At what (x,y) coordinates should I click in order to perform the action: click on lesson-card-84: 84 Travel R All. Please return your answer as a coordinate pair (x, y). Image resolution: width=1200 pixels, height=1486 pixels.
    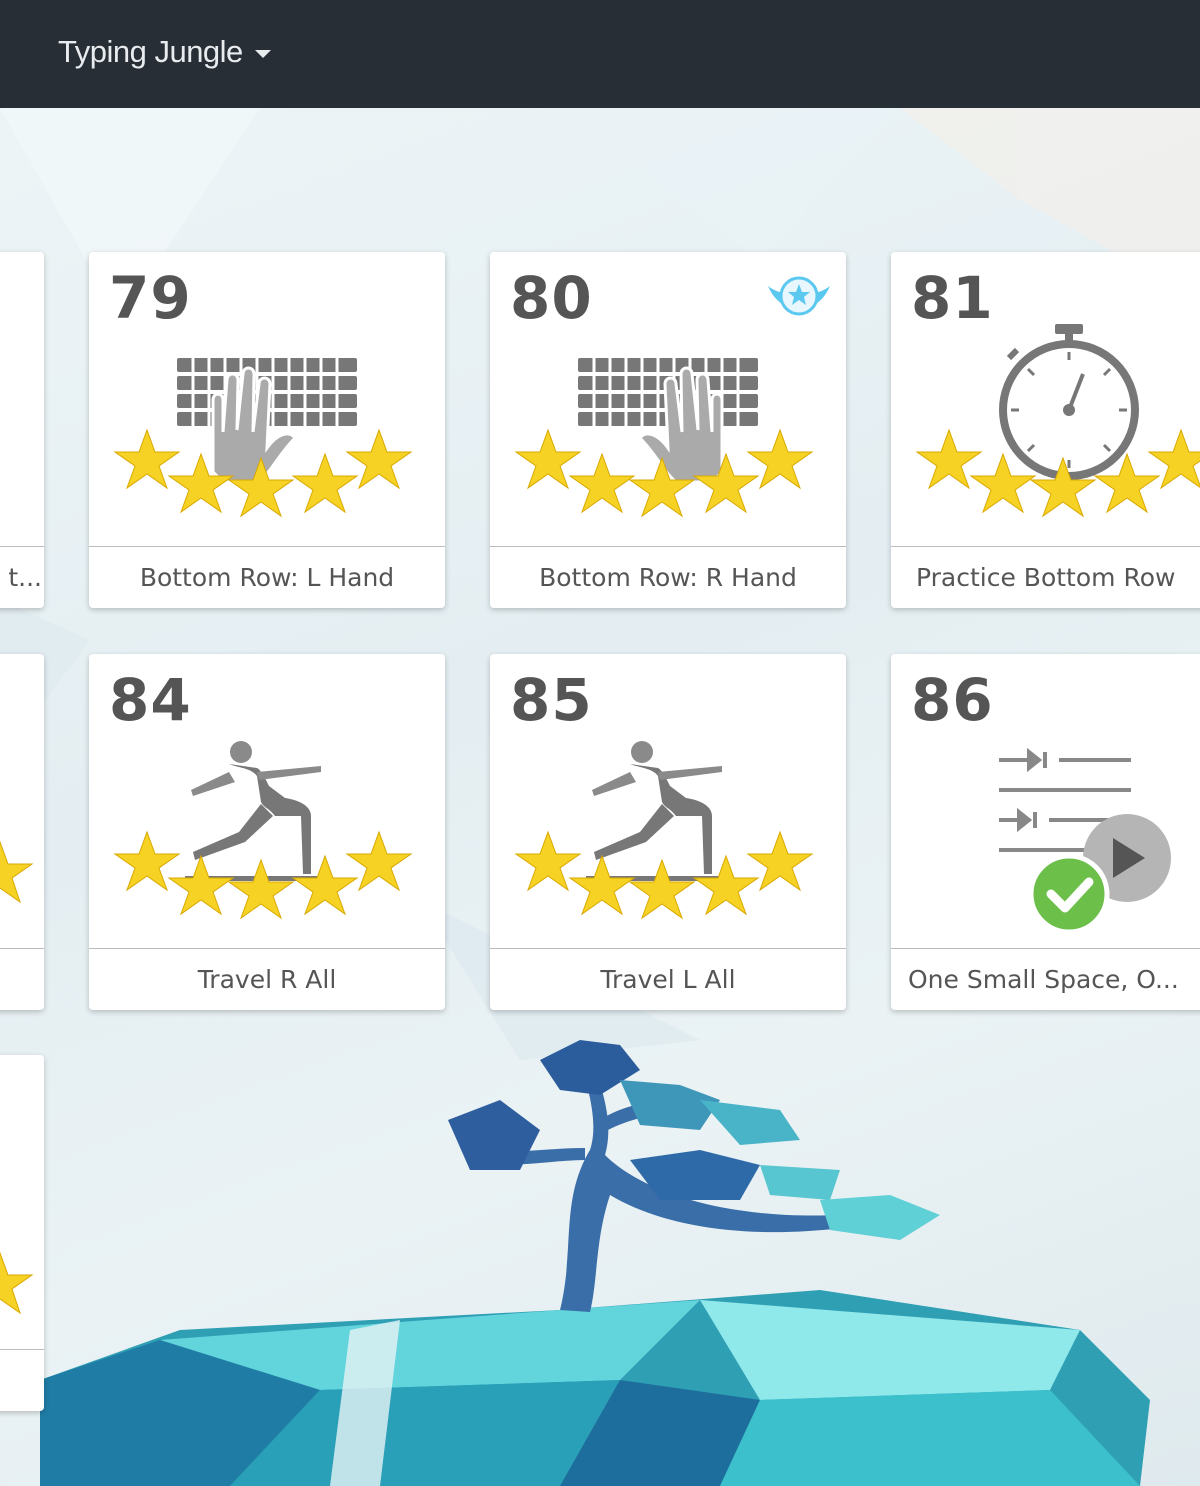
    Looking at the image, I should click on (267, 832).